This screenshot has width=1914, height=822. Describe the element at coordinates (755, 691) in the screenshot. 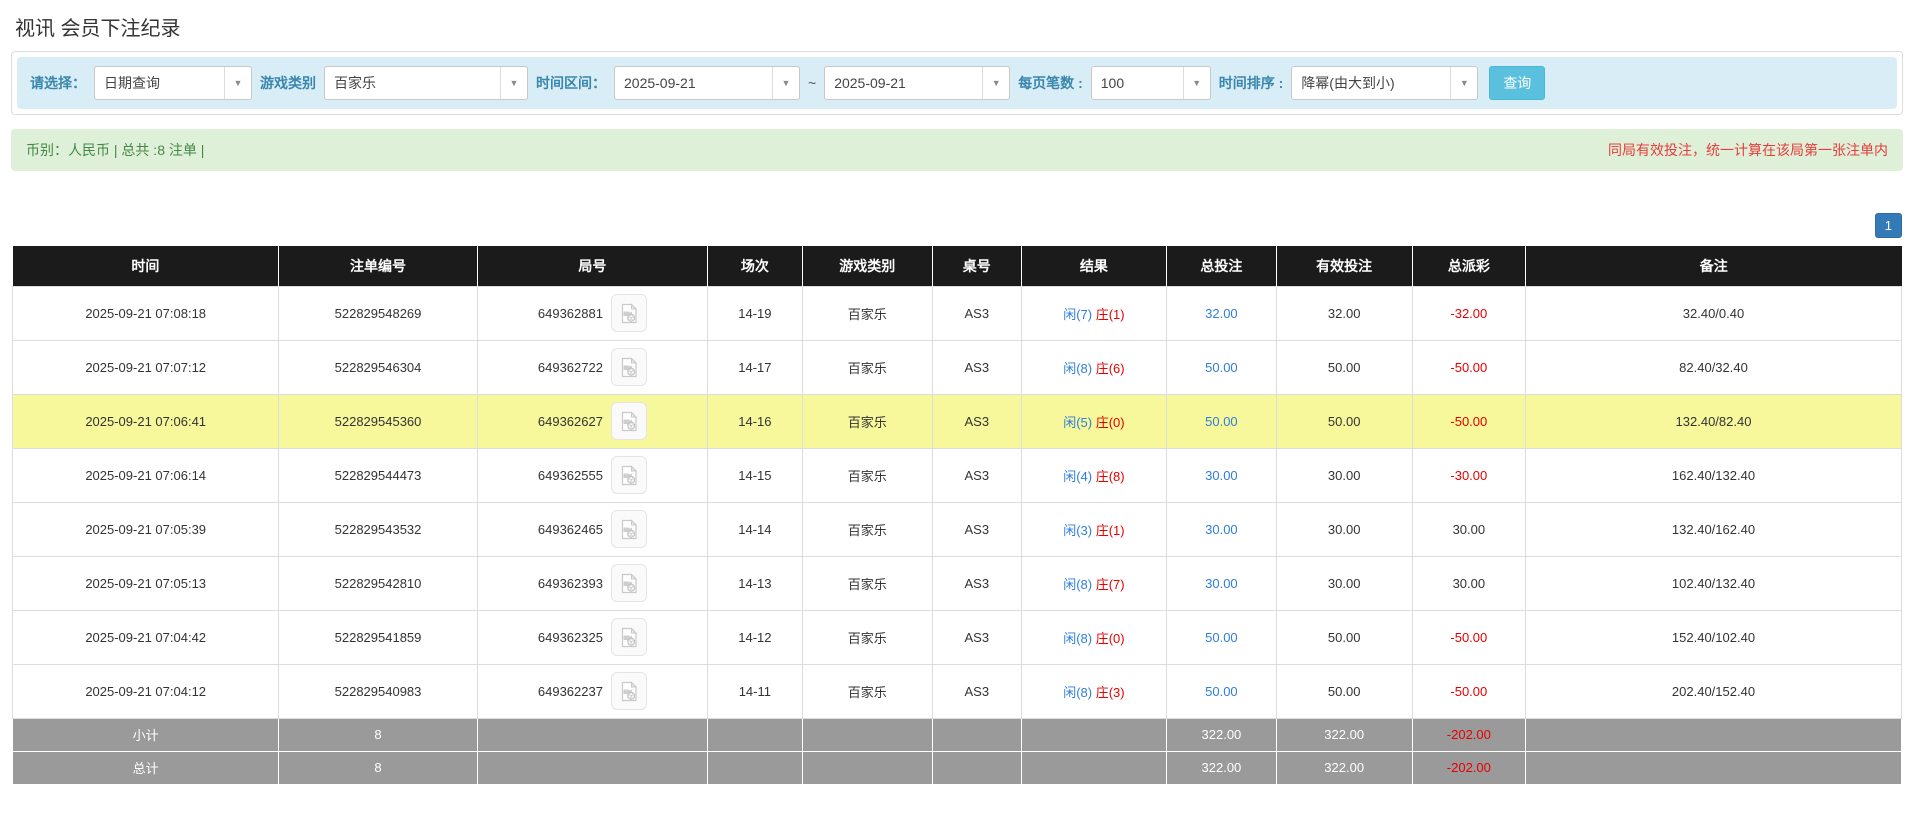

I see `session-cell: 14-11` at that location.